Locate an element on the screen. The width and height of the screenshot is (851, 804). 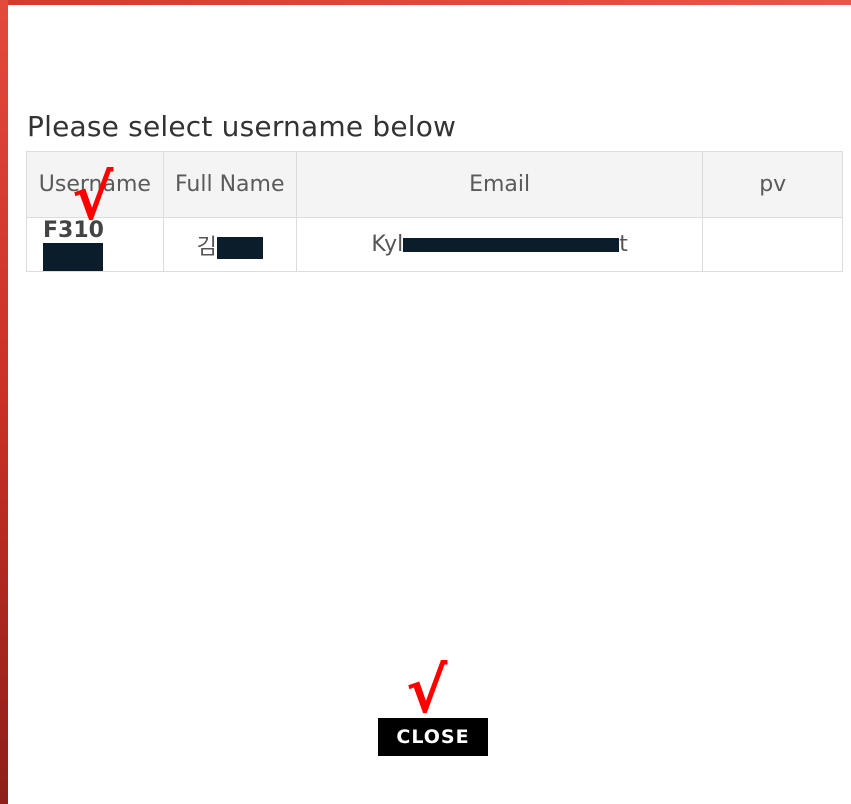
window-frame-left is located at coordinates (4, 402).